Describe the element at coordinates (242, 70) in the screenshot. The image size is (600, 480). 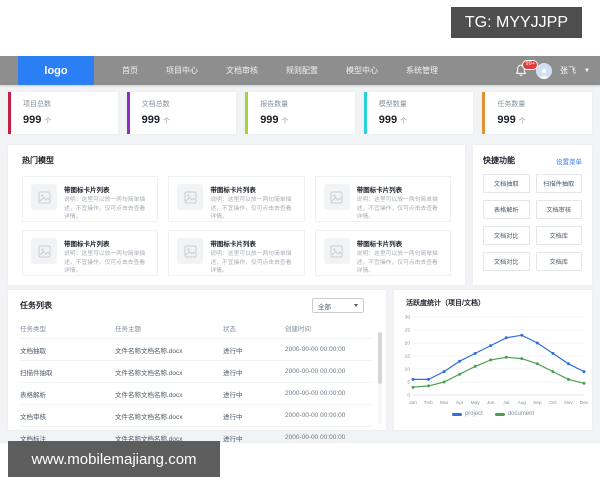
I see `nav-item-doc-review: 文档审核` at that location.